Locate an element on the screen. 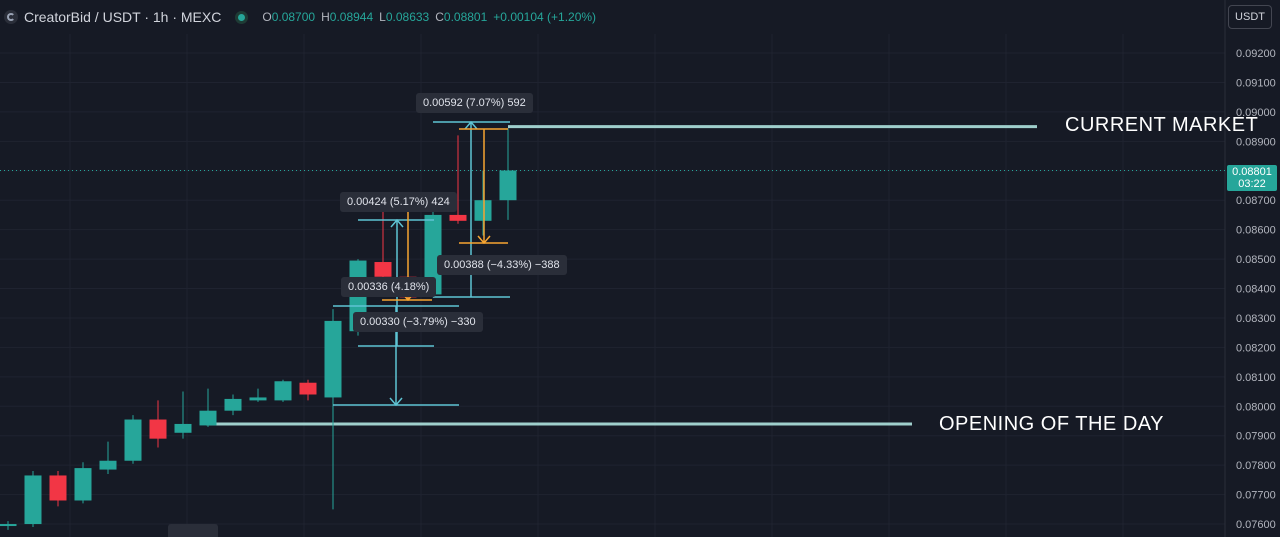 The width and height of the screenshot is (1280, 537). price-tick-label: 0.07800 is located at coordinates (1256, 466).